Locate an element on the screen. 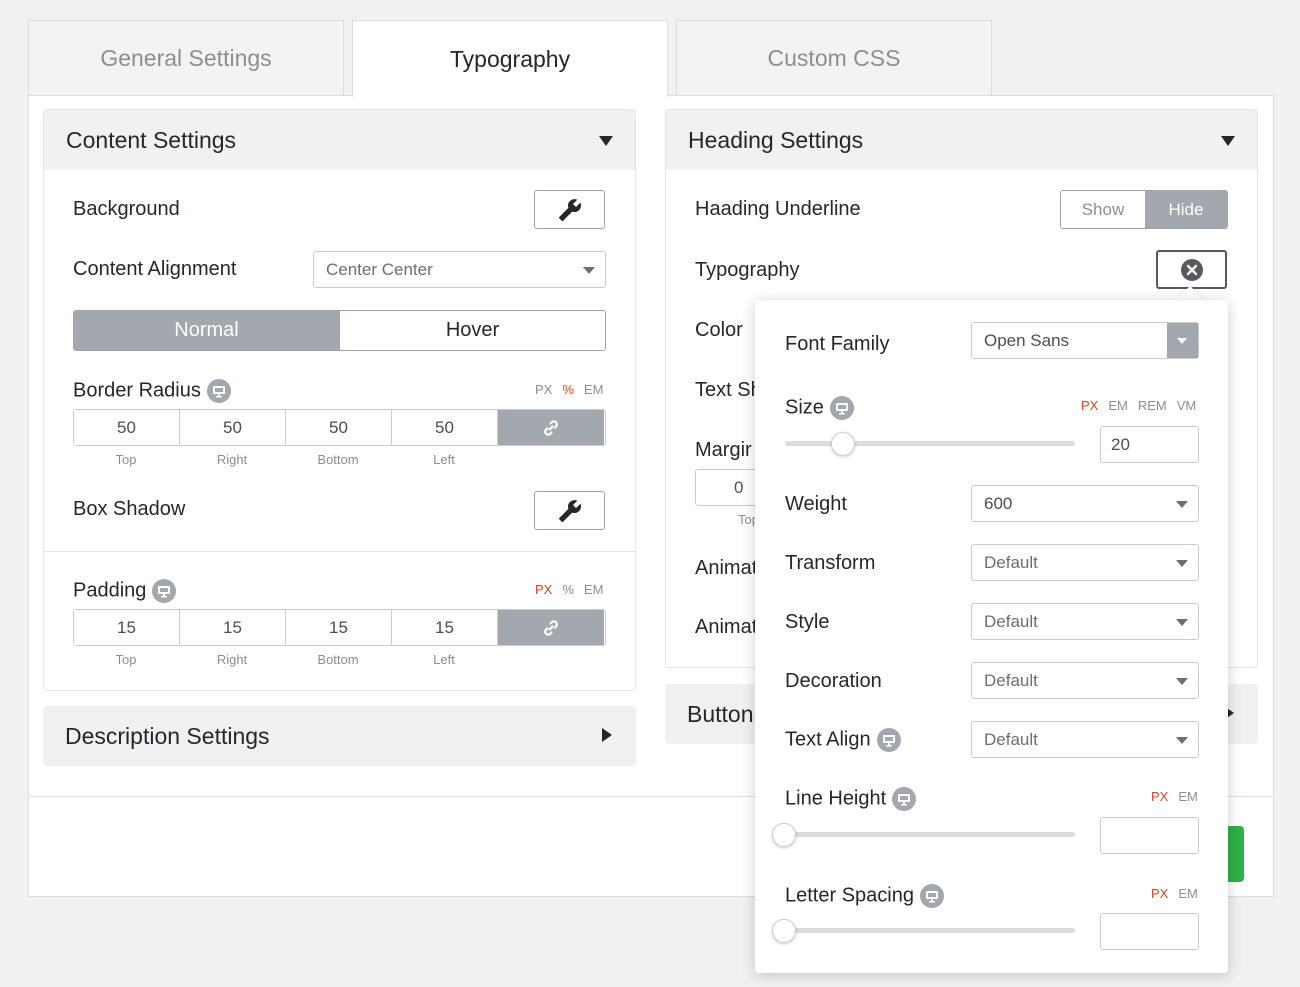  underline-hide-button: Hide is located at coordinates (1185, 209).